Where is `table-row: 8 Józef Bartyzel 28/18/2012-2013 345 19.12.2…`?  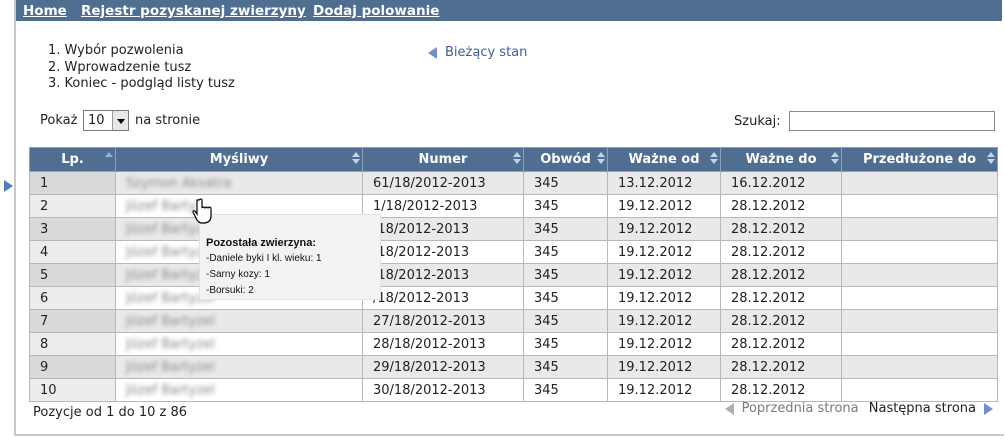
table-row: 8 Józef Bartyzel 28/18/2012-2013 345 19.12.2… is located at coordinates (513, 344).